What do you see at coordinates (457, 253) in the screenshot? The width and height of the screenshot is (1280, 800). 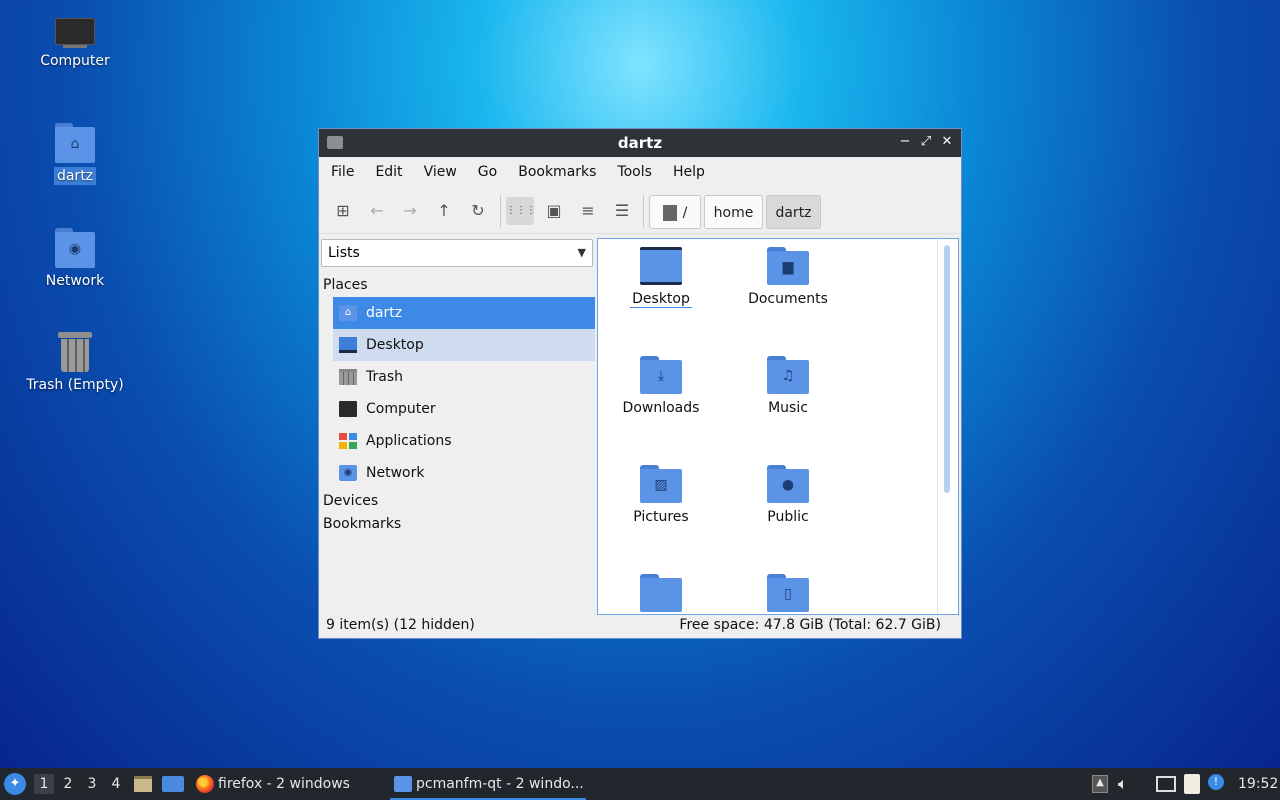 I see `side-pane-mode-select: Lists ▼` at bounding box center [457, 253].